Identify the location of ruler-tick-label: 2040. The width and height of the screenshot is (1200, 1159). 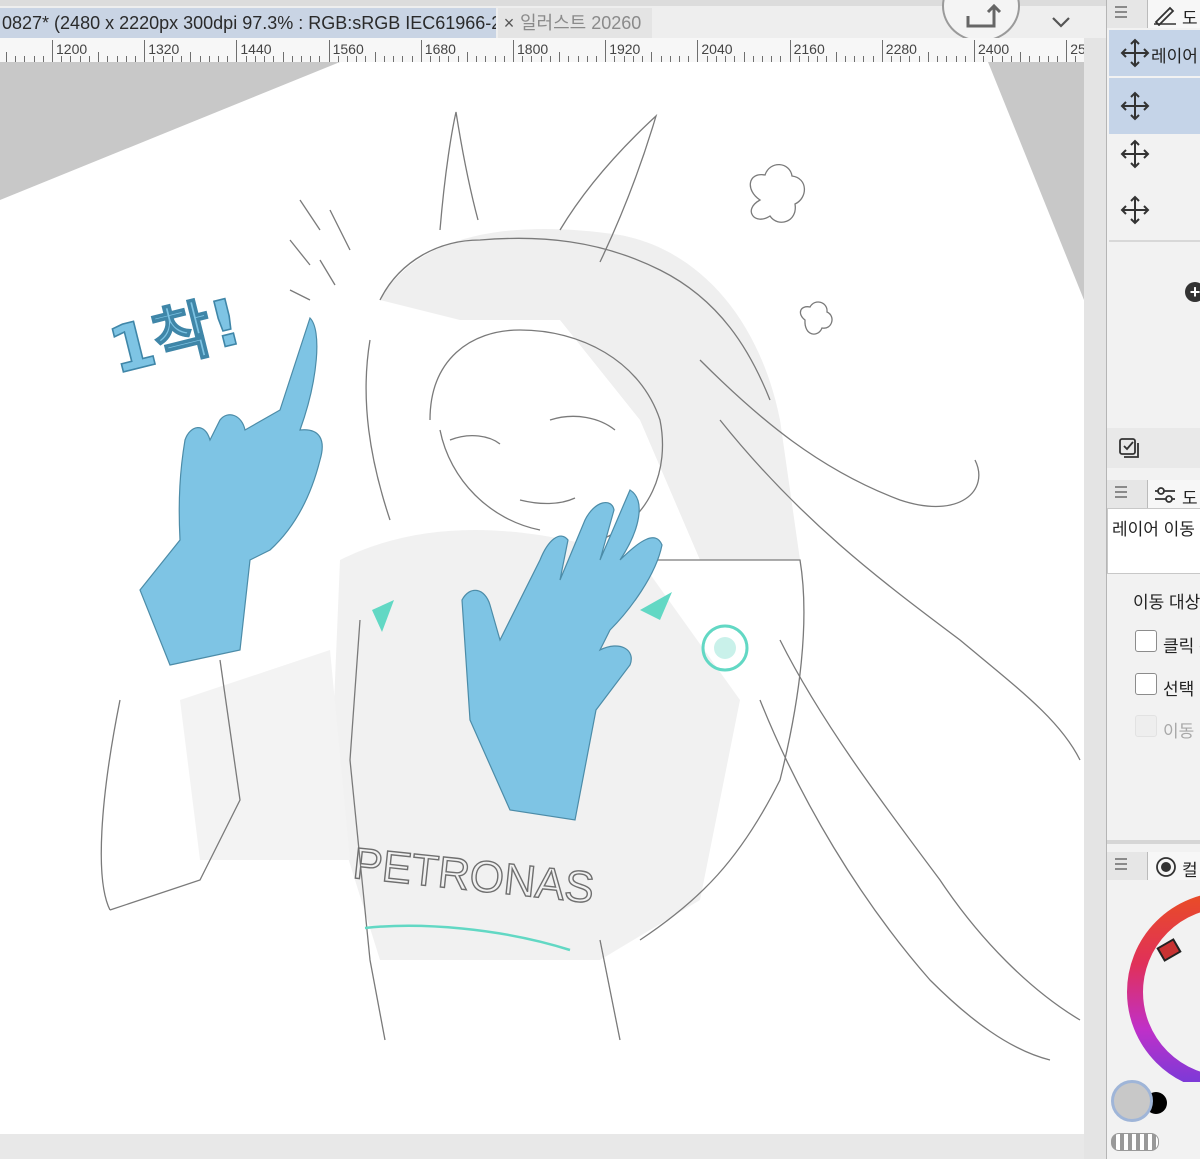
(717, 49).